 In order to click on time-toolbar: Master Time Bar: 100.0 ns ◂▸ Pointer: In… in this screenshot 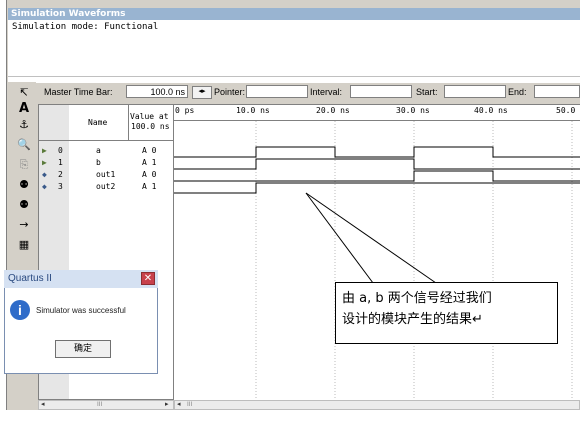, I will do `click(309, 92)`.